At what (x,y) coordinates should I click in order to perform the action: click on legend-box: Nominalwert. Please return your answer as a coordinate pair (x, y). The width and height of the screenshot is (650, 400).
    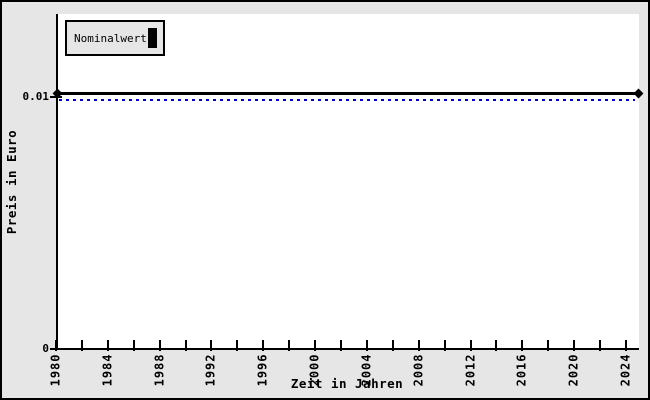
    Looking at the image, I should click on (115, 38).